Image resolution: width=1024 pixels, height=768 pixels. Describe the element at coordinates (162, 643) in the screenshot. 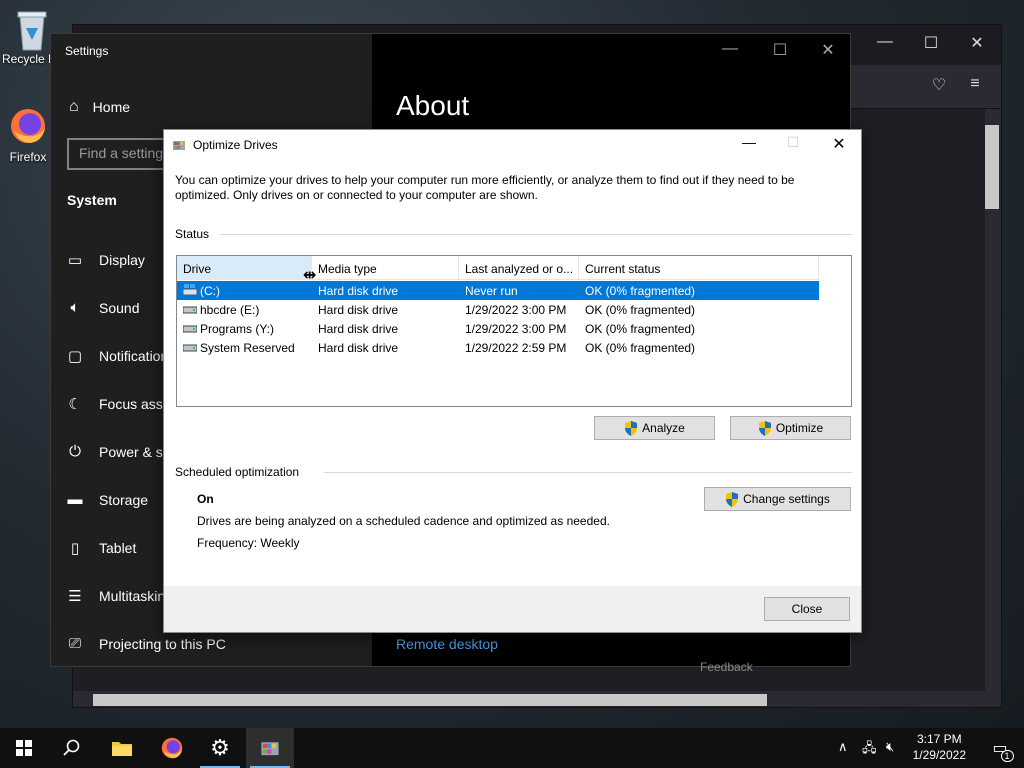

I see `sidebar-item-label: Projecting to this PC` at that location.